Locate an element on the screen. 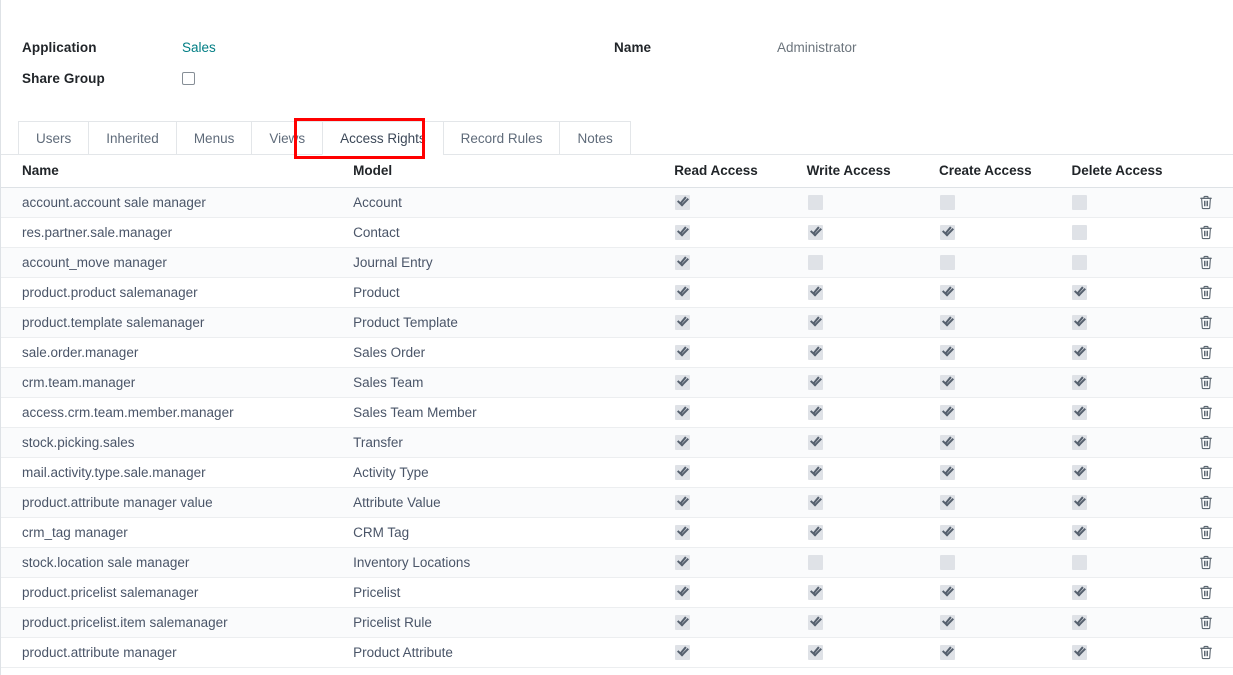 This screenshot has height=675, width=1233. table-row: crm_tag manager CRM Tag is located at coordinates (617, 532).